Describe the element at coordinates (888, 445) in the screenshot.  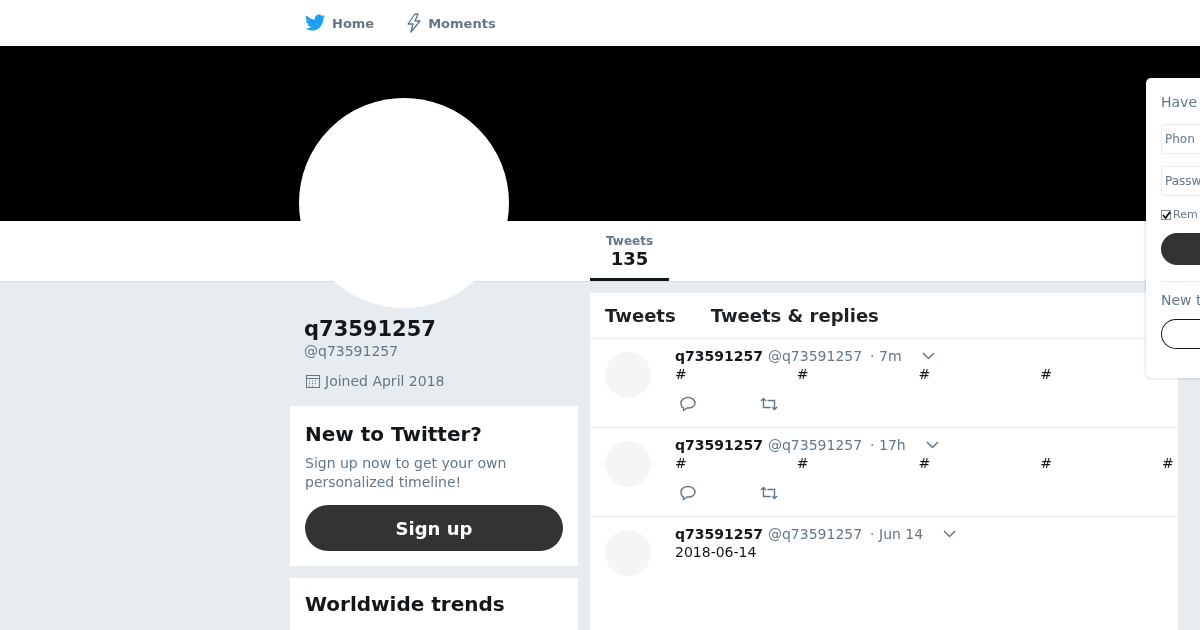
I see `tweet-time: · 17h` at that location.